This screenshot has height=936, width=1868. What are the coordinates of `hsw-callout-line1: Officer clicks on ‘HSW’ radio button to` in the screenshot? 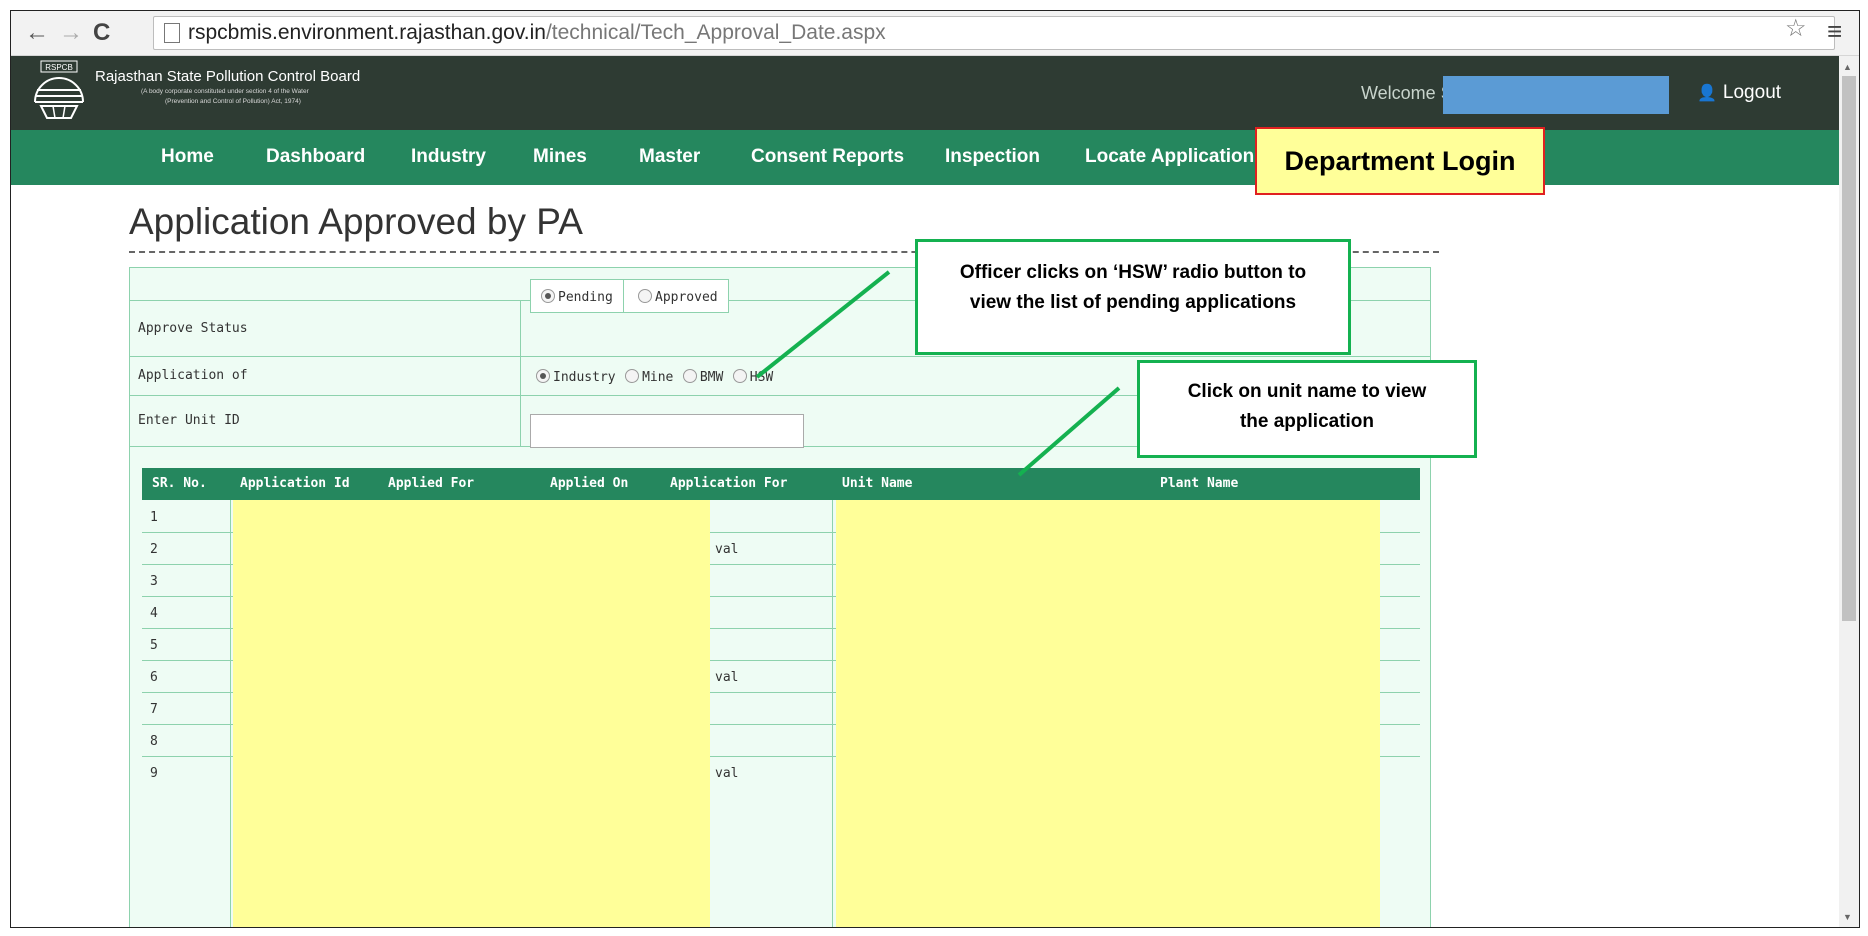 It's located at (1133, 272).